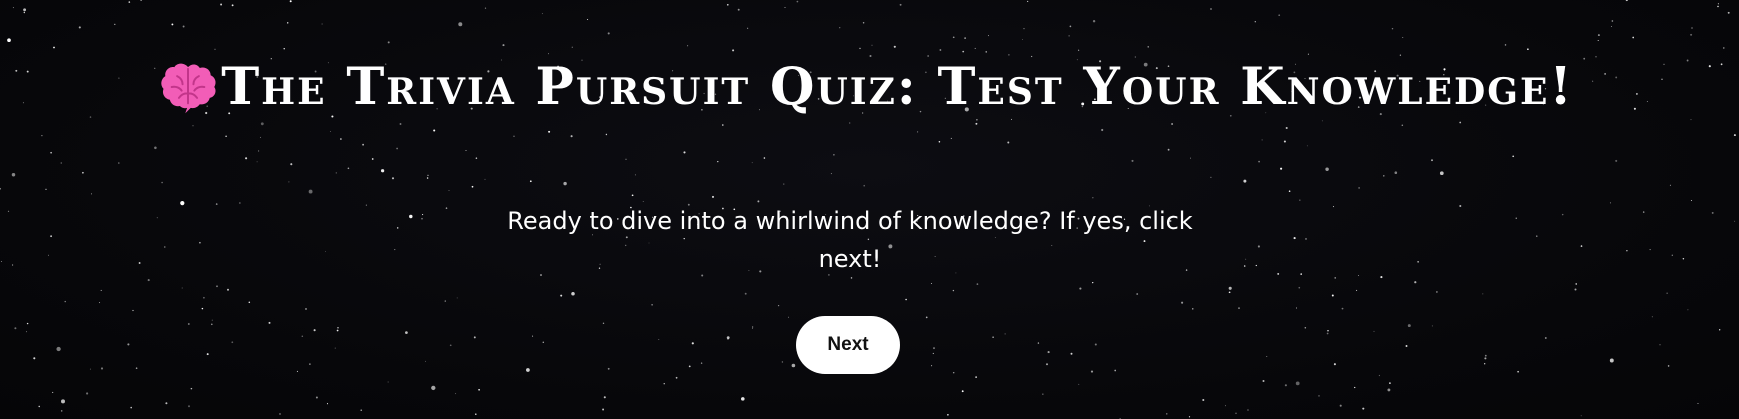  What do you see at coordinates (848, 345) in the screenshot?
I see `next-button: Next` at bounding box center [848, 345].